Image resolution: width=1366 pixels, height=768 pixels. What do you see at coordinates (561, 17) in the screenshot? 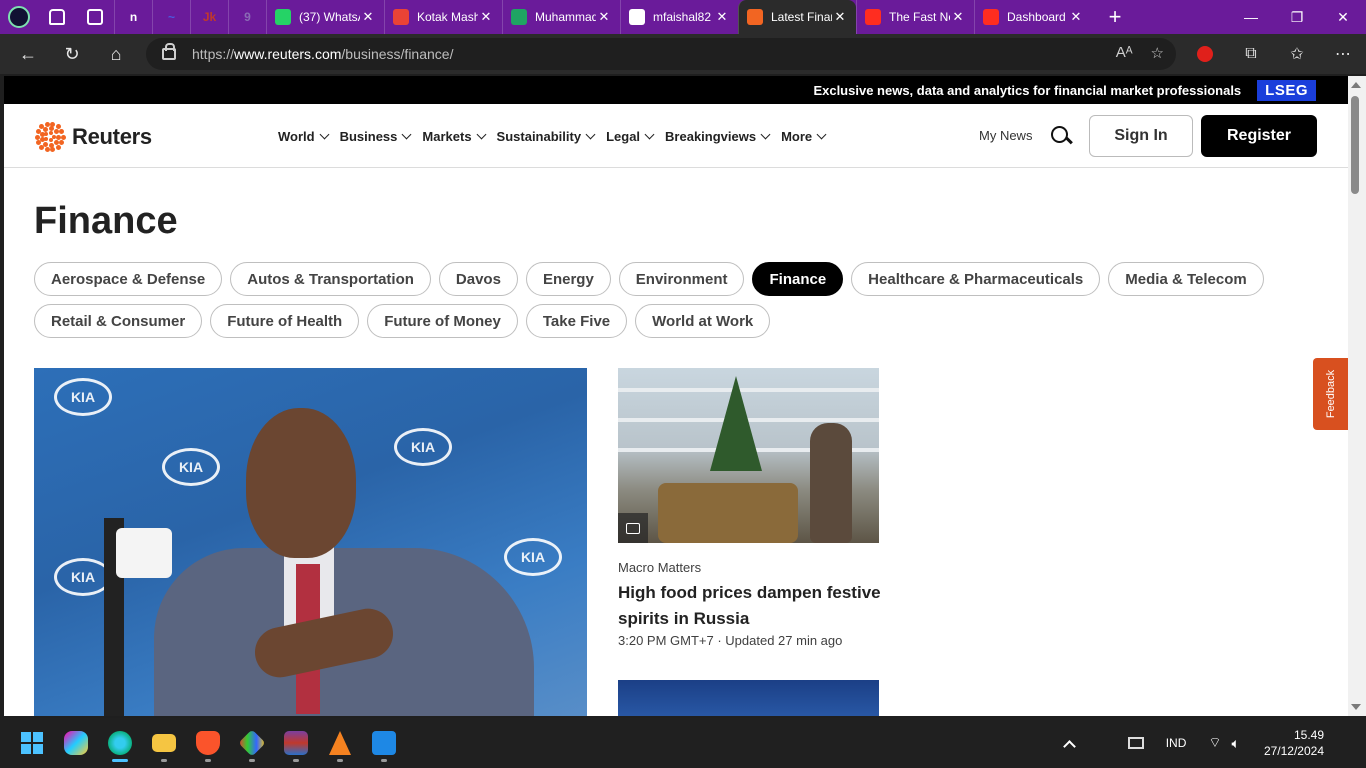
I see `browser-tab: Muhammad ✕` at bounding box center [561, 17].